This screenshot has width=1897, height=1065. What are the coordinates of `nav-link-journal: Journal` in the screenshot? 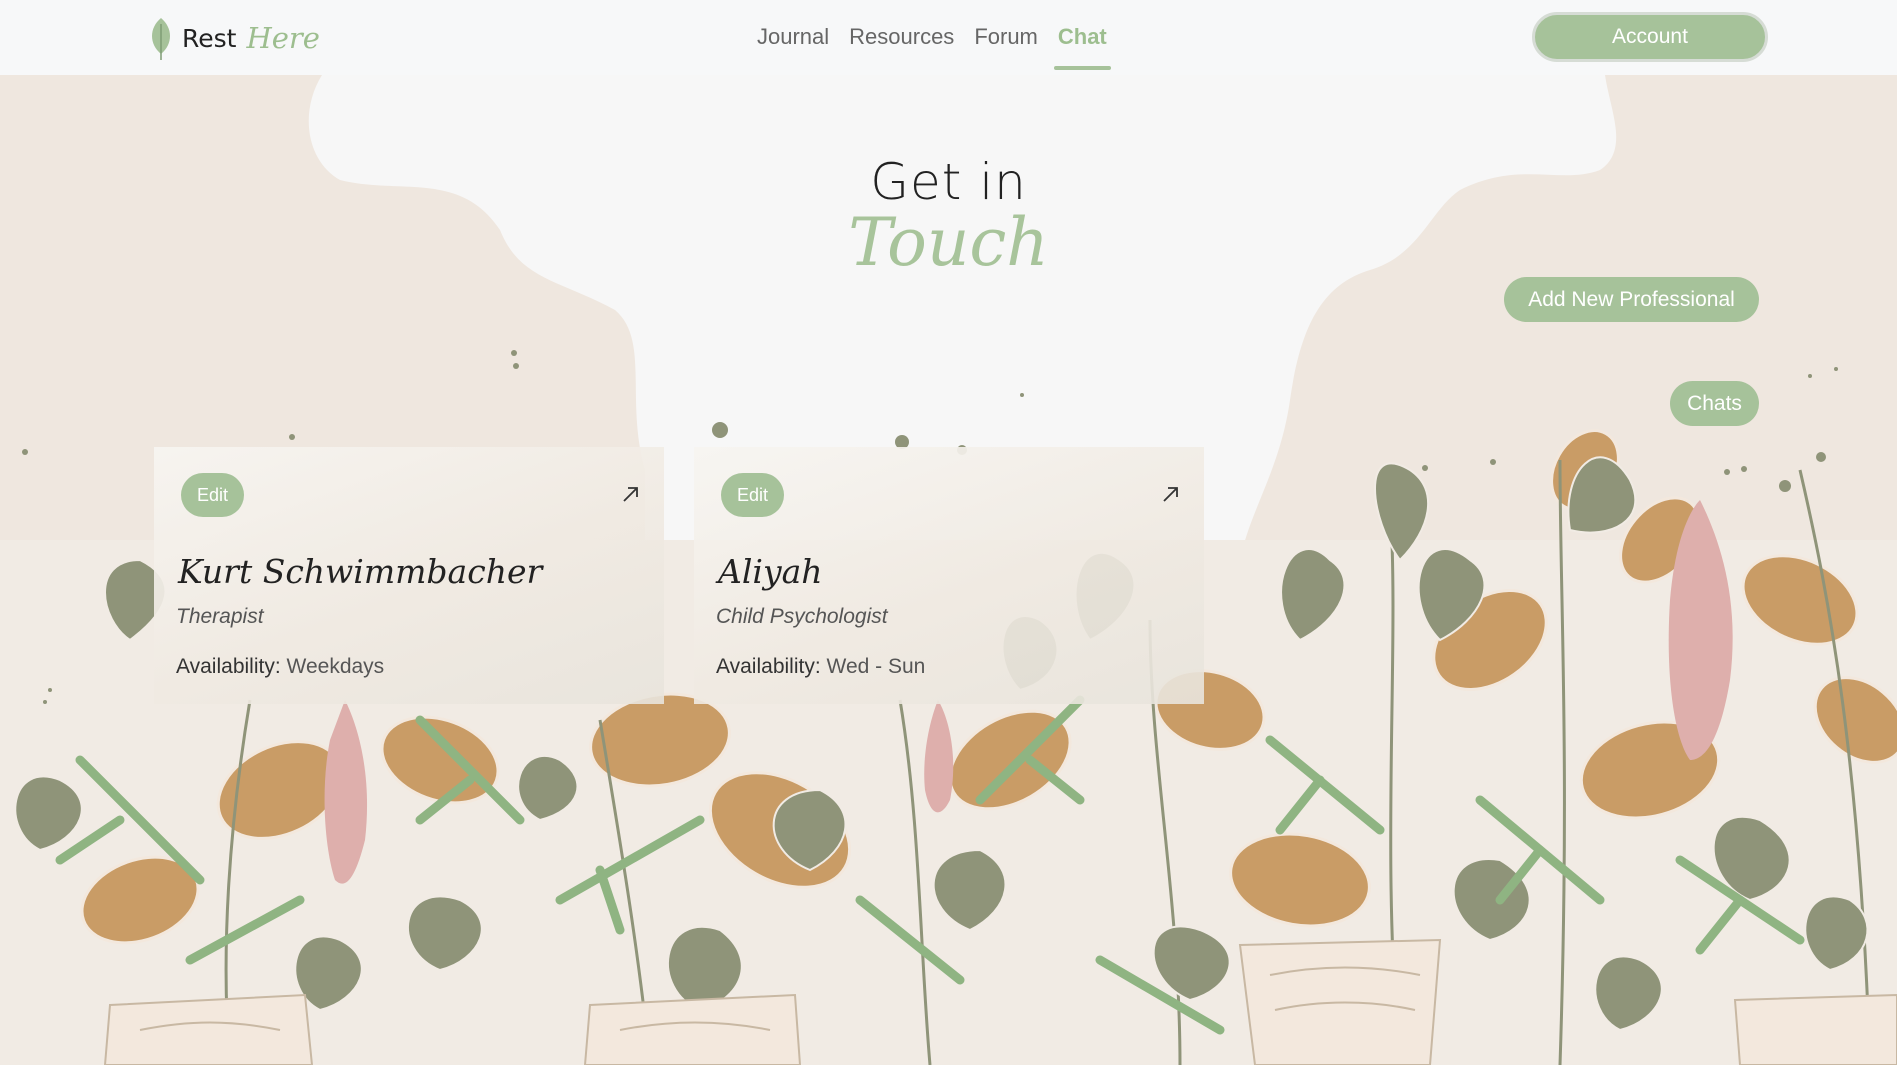 It's located at (793, 47).